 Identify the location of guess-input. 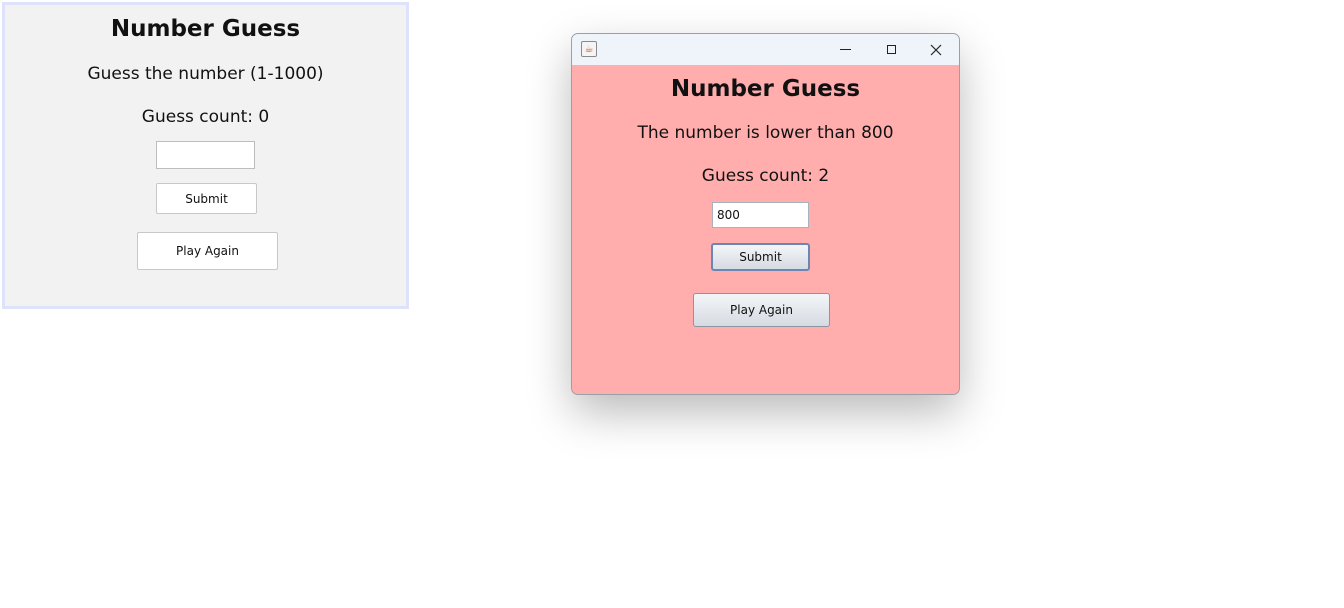
(205, 155).